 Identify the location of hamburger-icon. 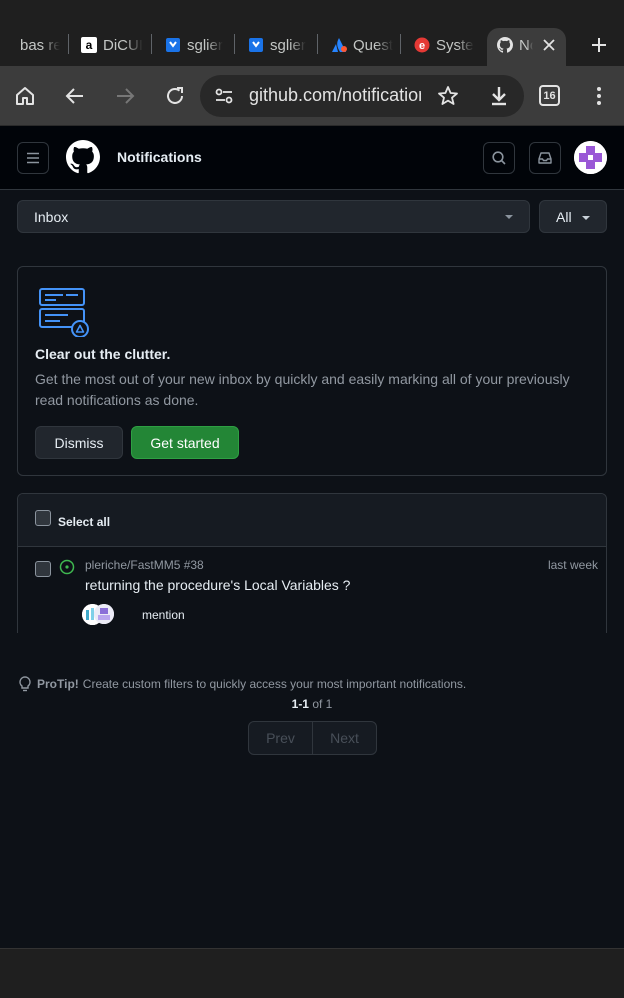
(33, 158).